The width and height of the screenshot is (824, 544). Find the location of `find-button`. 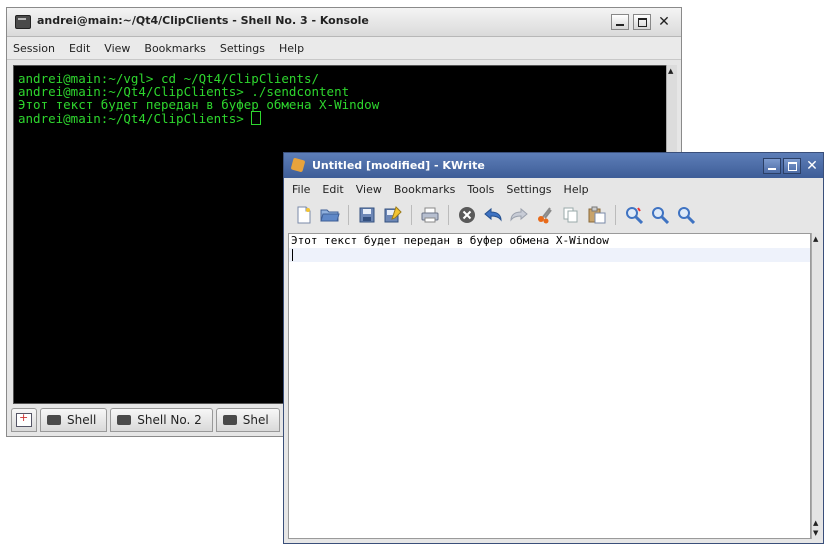

find-button is located at coordinates (634, 215).